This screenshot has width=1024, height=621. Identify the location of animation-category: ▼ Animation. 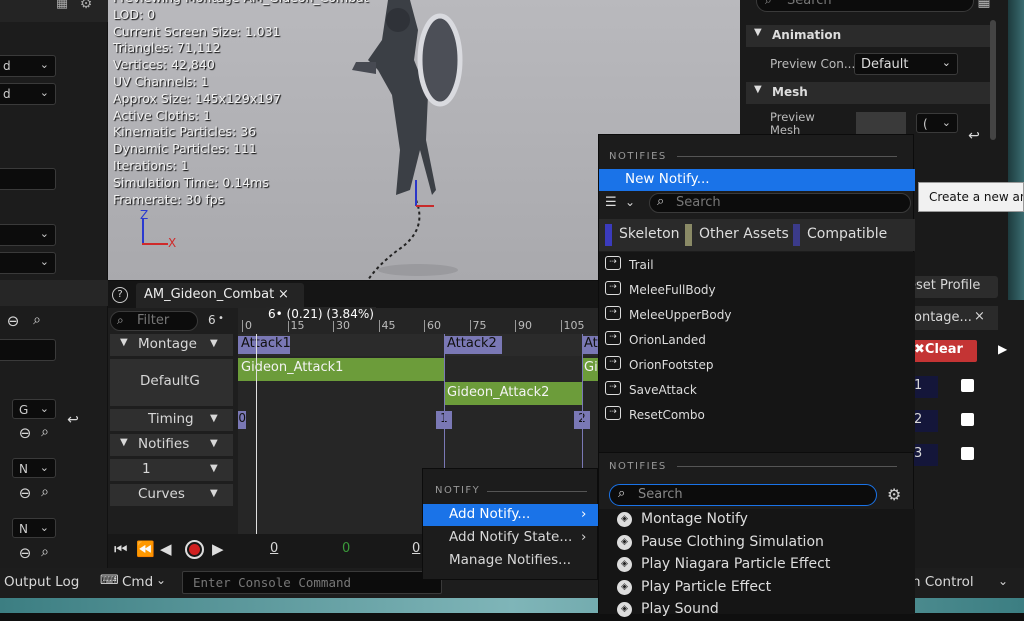
(868, 36).